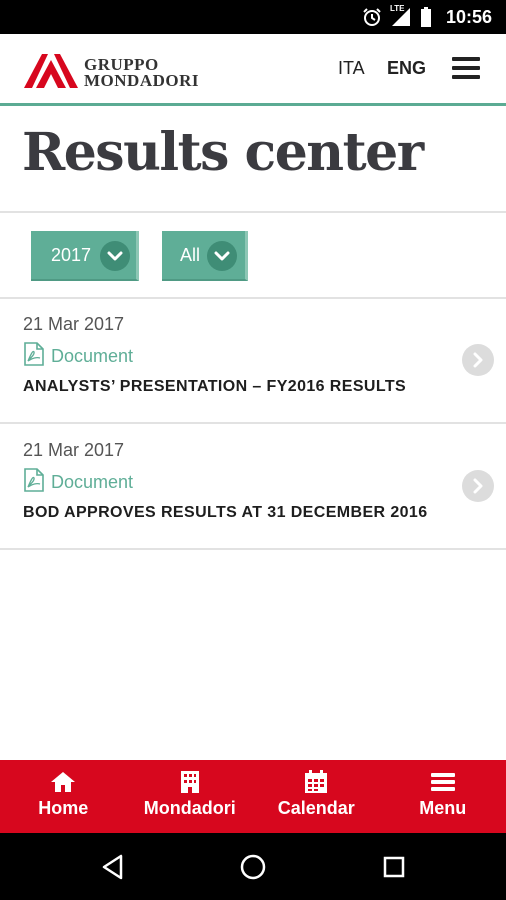 Image resolution: width=506 pixels, height=900 pixels. What do you see at coordinates (190, 782) in the screenshot?
I see `building-icon` at bounding box center [190, 782].